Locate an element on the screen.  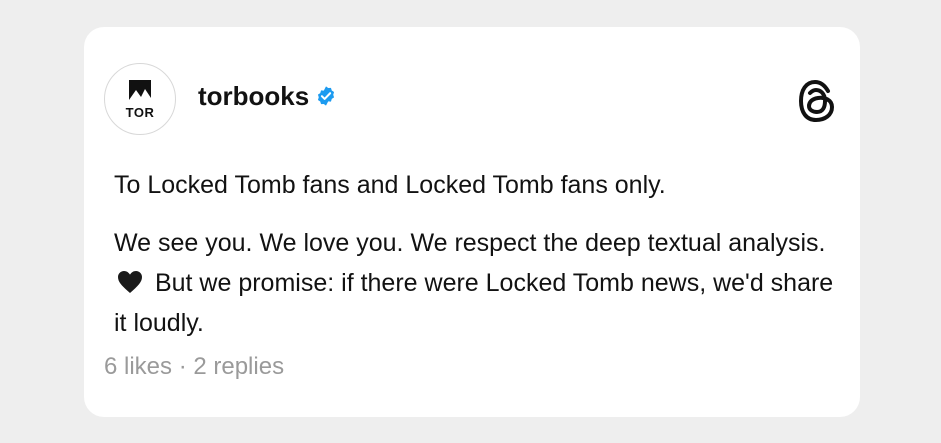
tor-logo-icon is located at coordinates (140, 90).